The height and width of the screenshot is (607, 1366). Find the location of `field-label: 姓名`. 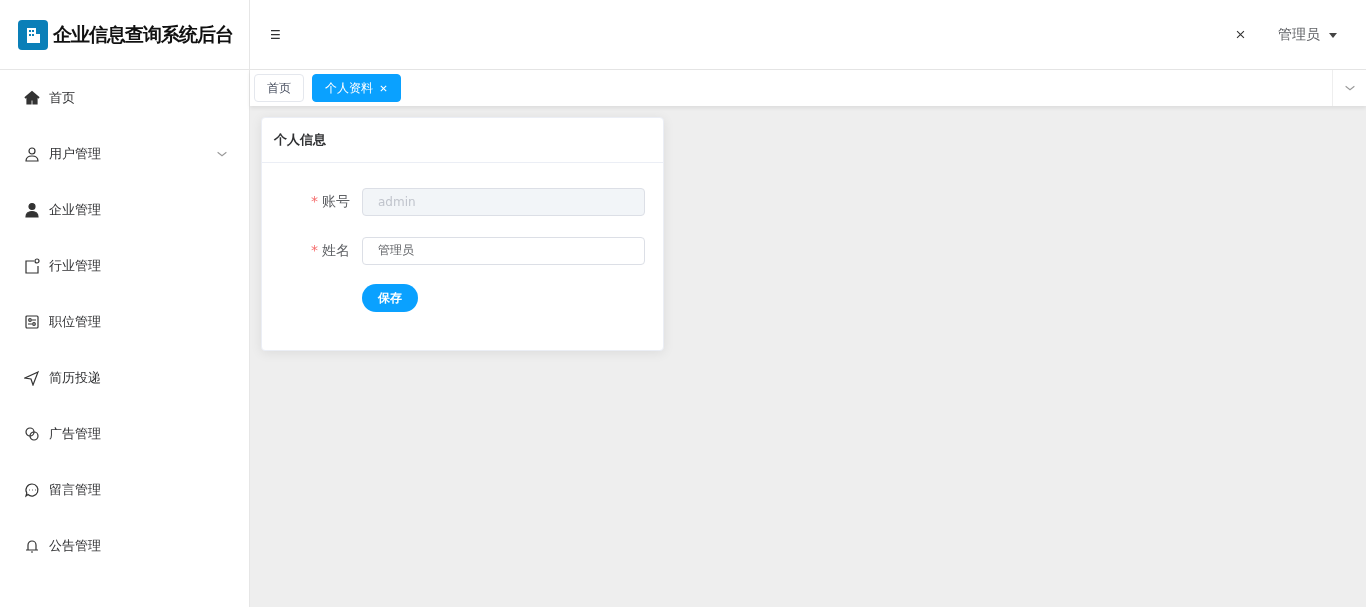

field-label: 姓名 is located at coordinates (336, 250).